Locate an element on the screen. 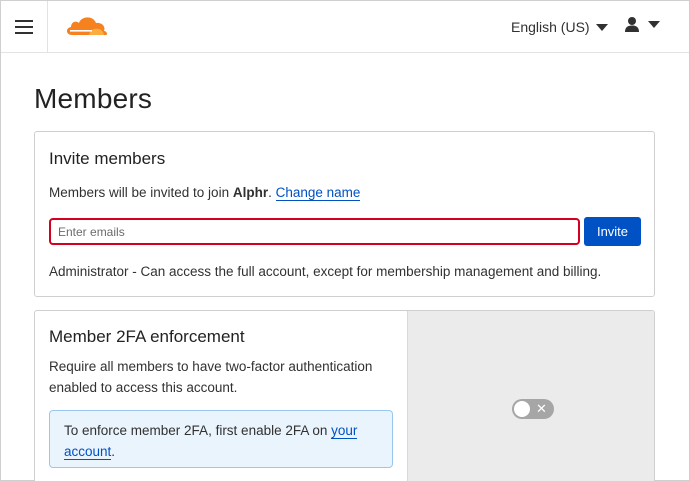 Image resolution: width=690 pixels, height=481 pixels. user-icon is located at coordinates (632, 24).